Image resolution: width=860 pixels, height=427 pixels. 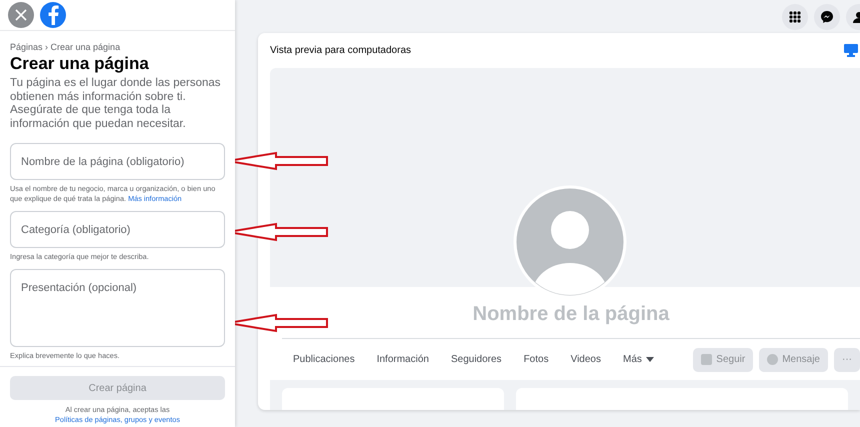 I want to click on textarea-field: Presentación (opcional), so click(x=117, y=308).